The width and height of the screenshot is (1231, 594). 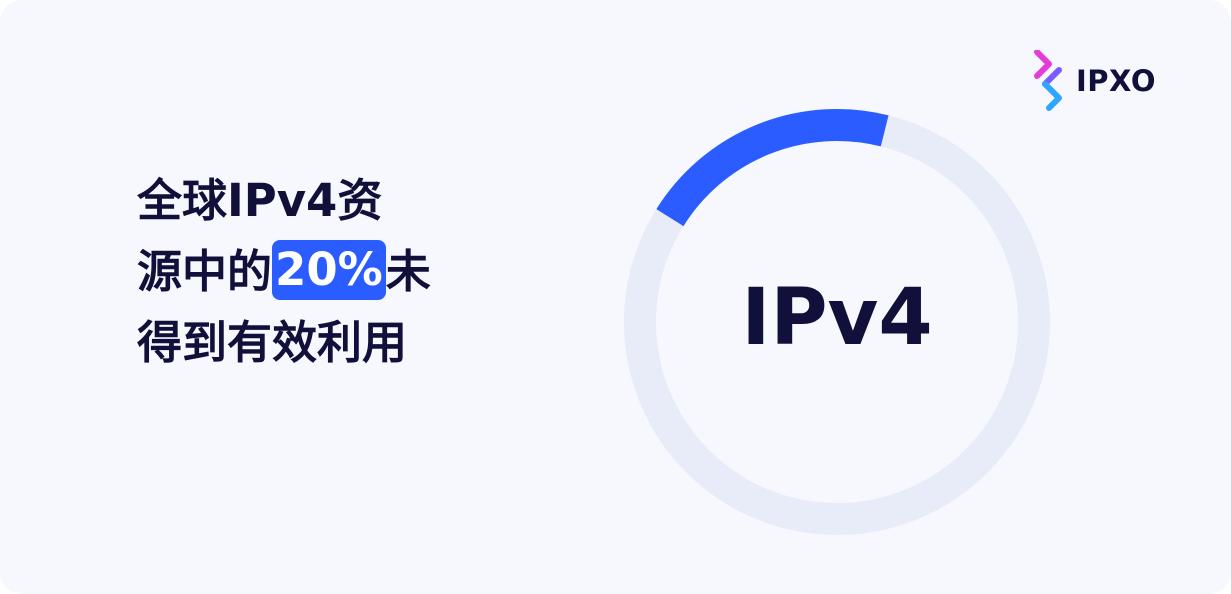 I want to click on chart-center-label: IPv4, so click(x=836, y=318).